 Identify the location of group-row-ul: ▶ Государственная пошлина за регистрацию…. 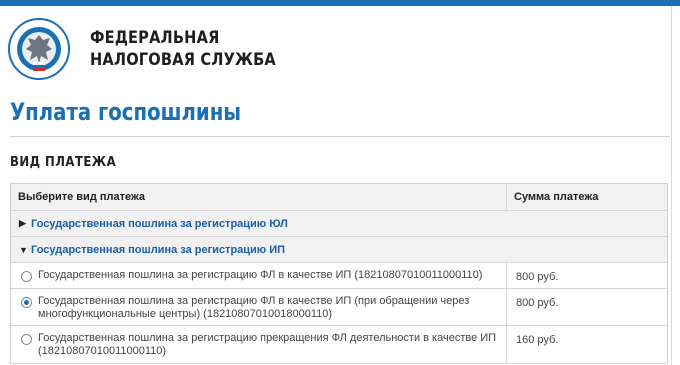
(339, 224).